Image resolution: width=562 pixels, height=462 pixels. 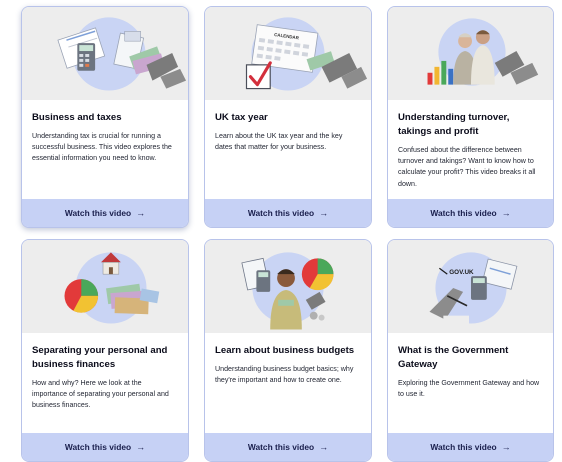 I want to click on card-title: UK tax year, so click(x=241, y=117).